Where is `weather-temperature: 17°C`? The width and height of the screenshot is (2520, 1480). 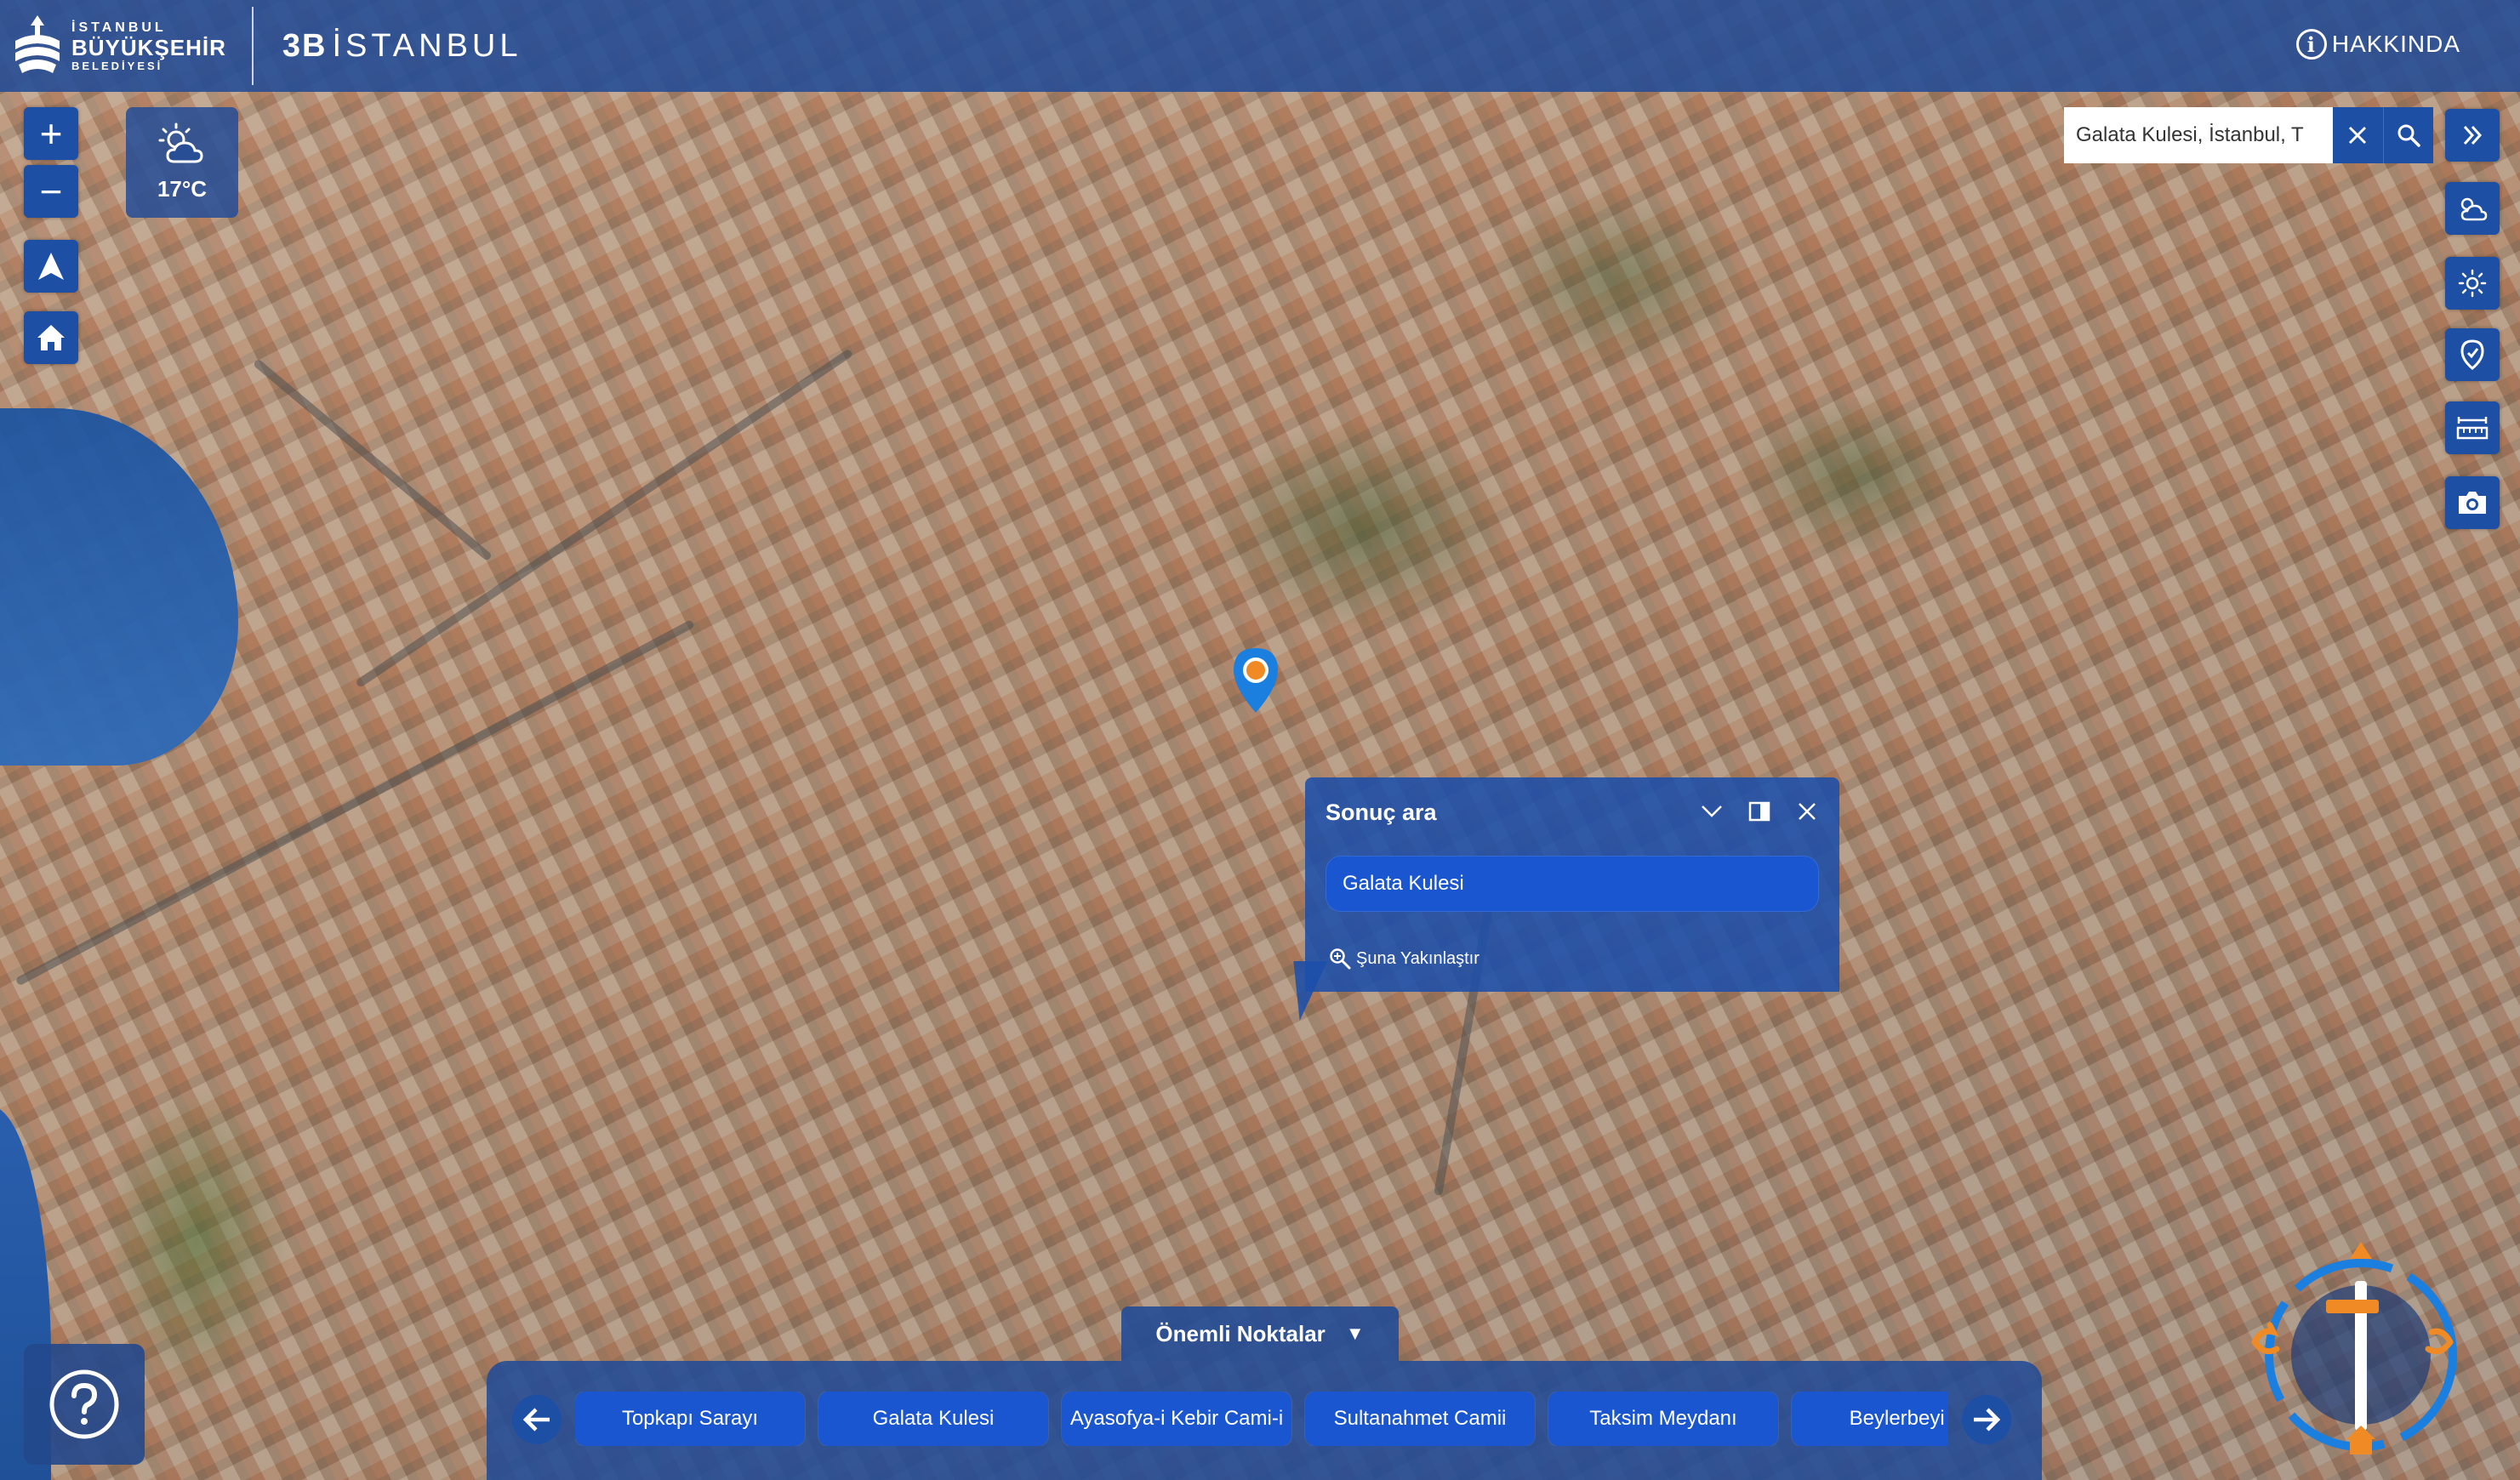
weather-temperature: 17°C is located at coordinates (182, 189).